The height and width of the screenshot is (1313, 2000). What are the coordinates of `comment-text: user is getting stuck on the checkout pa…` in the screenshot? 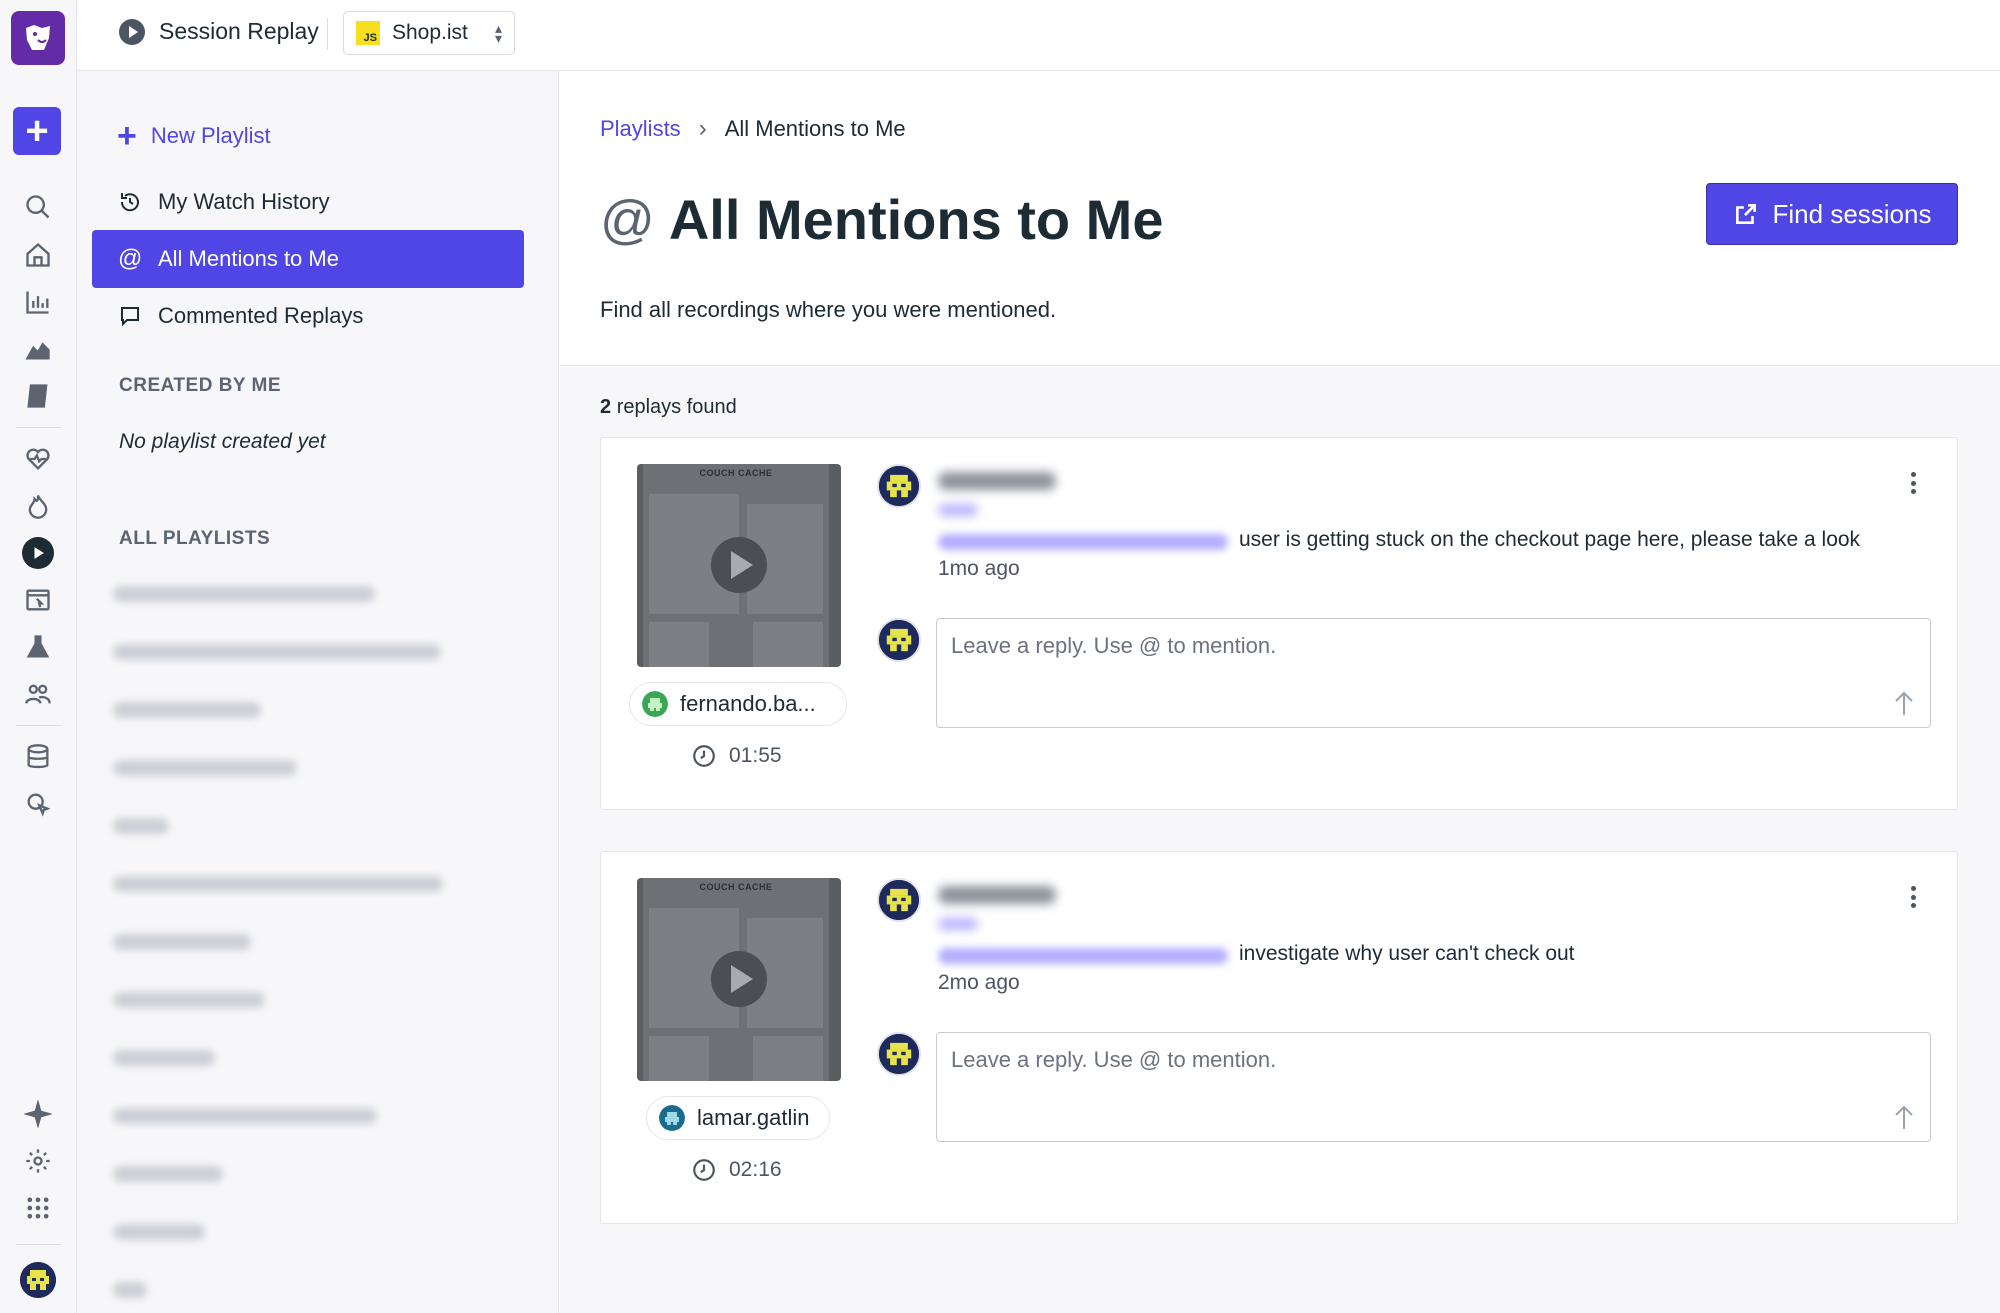 It's located at (1550, 539).